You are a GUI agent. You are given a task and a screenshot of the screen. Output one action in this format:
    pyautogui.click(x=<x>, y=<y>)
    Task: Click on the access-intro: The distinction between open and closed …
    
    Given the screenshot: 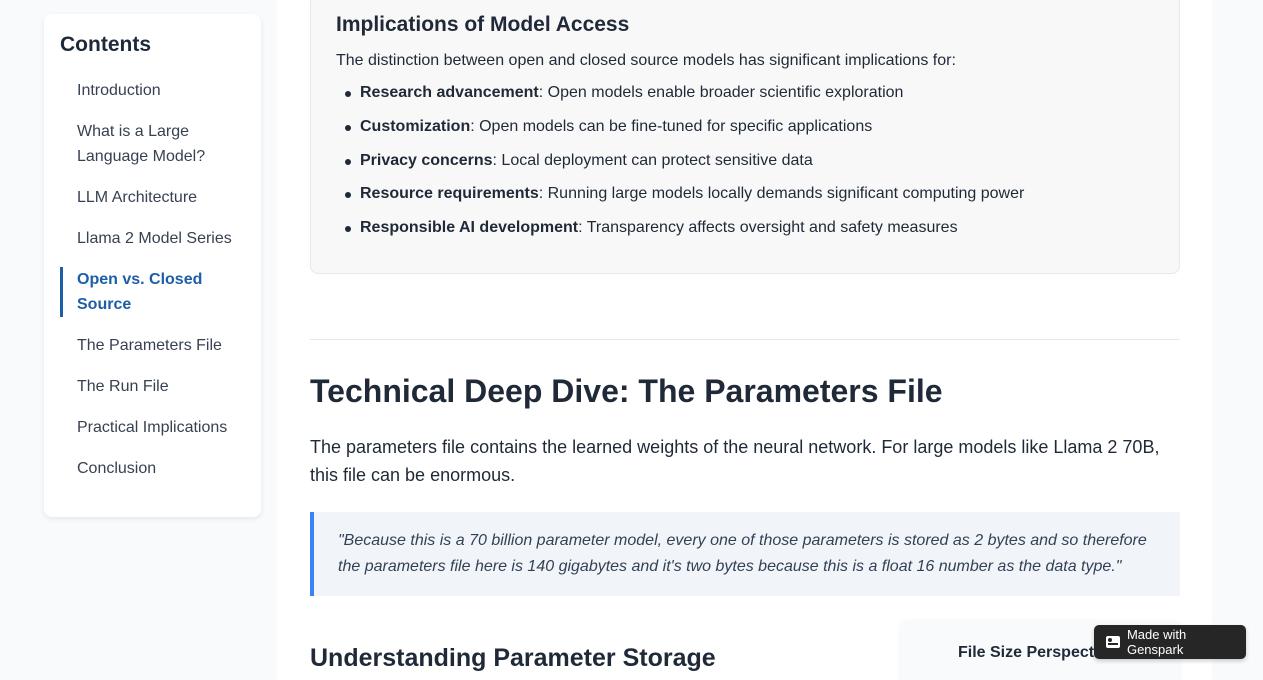 What is the action you would take?
    pyautogui.click(x=646, y=60)
    